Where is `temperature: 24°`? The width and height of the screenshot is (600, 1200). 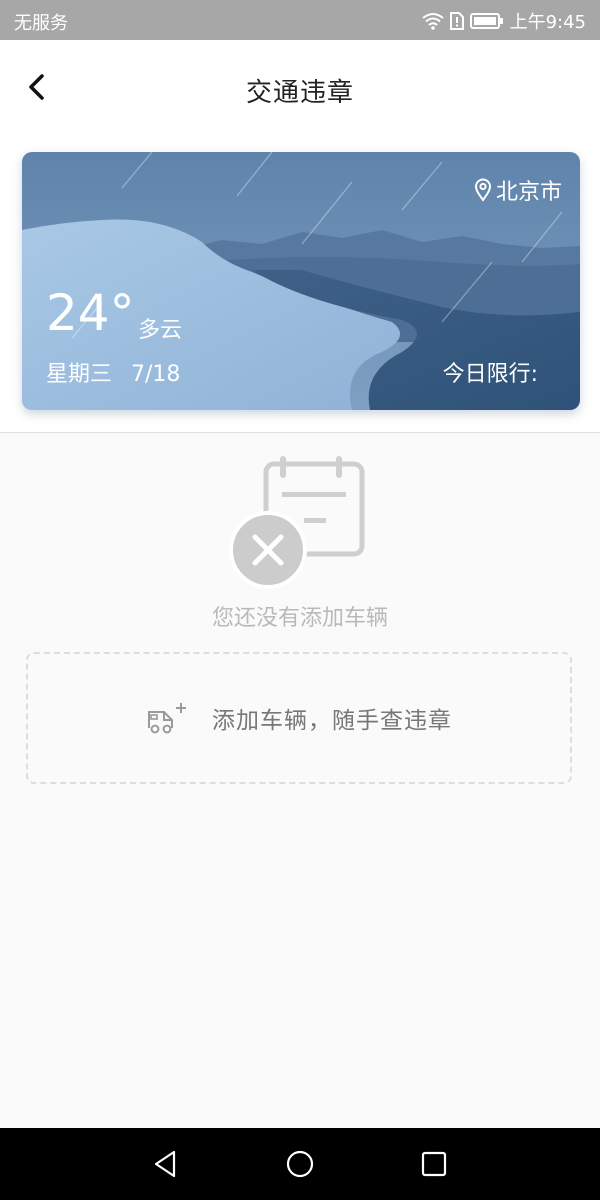 temperature: 24° is located at coordinates (90, 313).